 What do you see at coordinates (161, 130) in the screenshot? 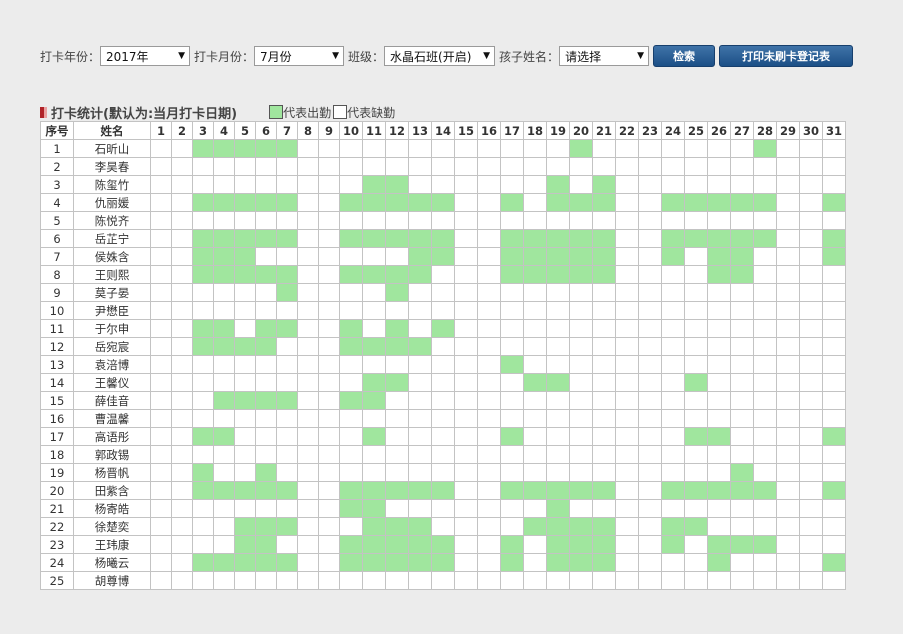
I see `header-day-1: 1` at bounding box center [161, 130].